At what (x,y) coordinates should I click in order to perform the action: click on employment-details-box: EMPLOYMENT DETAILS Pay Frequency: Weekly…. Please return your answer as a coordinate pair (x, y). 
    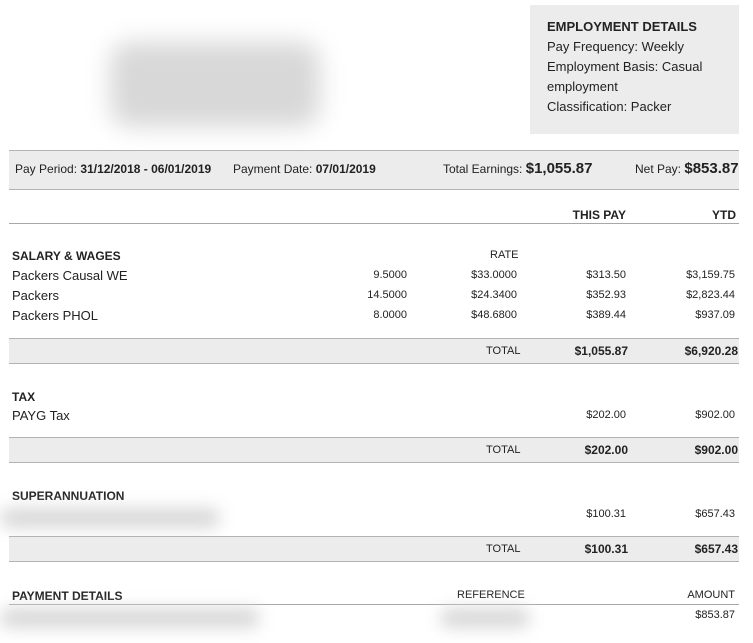
    Looking at the image, I should click on (634, 69).